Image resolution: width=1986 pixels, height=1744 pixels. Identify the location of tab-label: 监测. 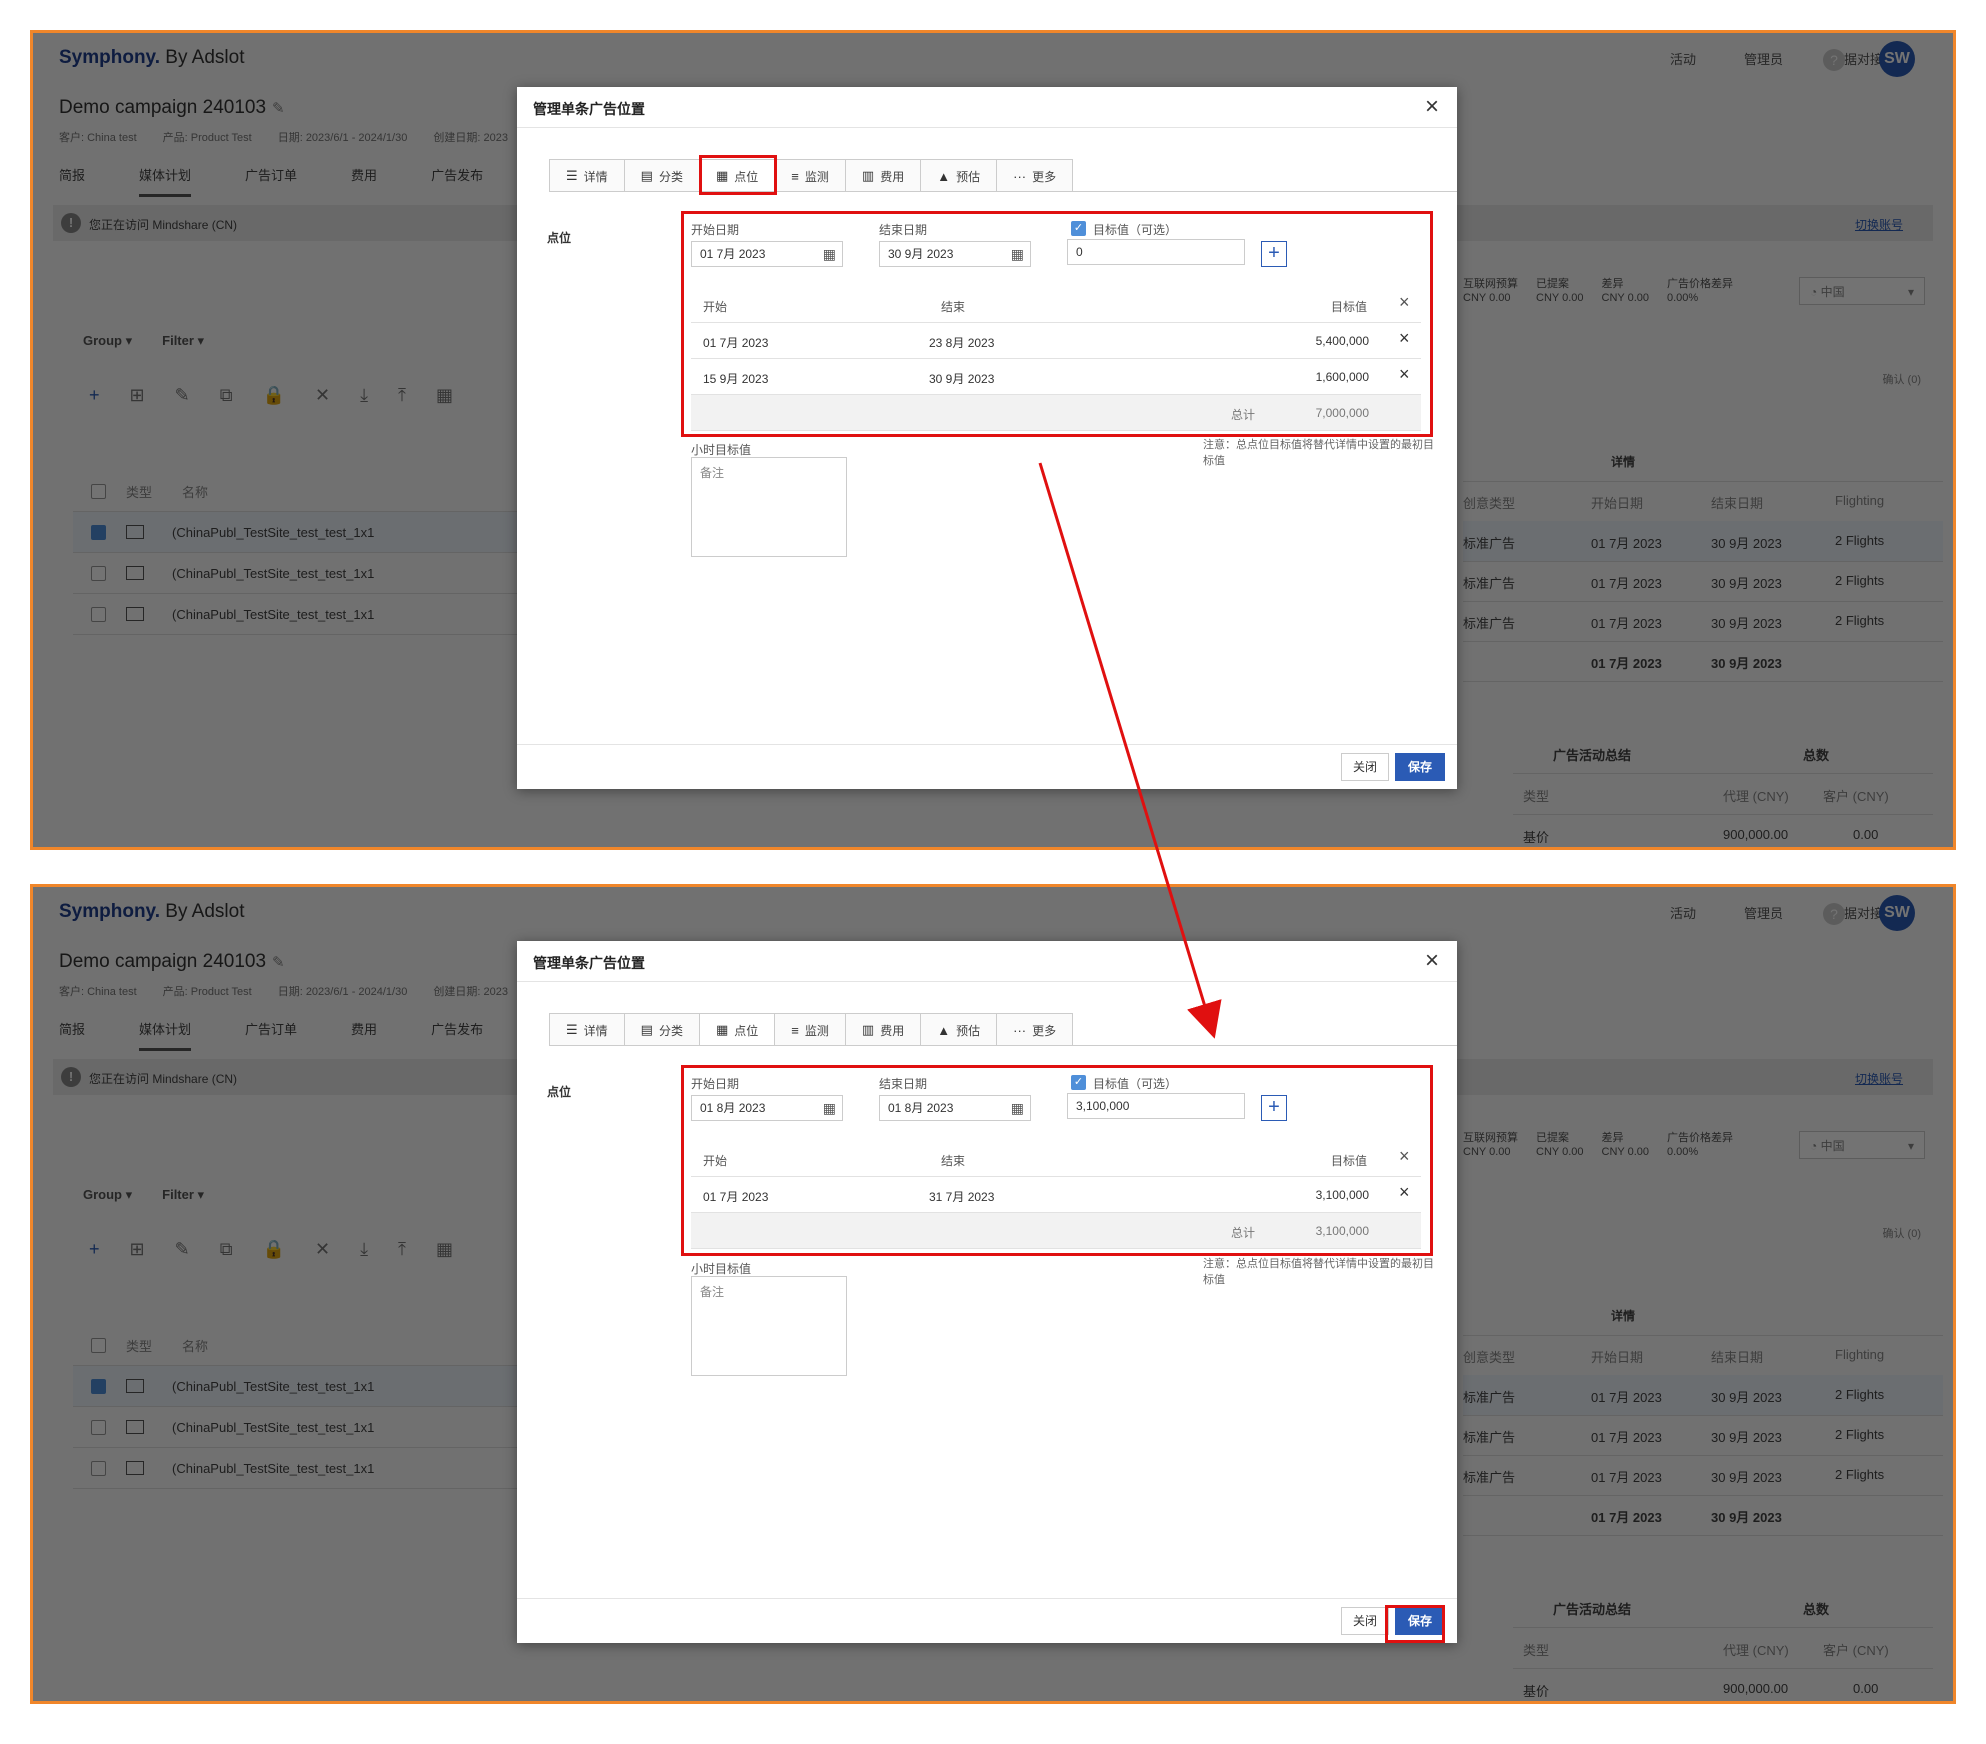
(816, 176).